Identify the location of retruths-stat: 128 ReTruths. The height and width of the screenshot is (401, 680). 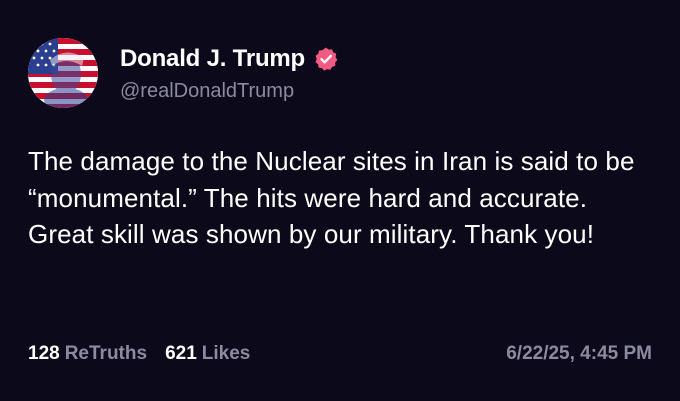
(87, 354).